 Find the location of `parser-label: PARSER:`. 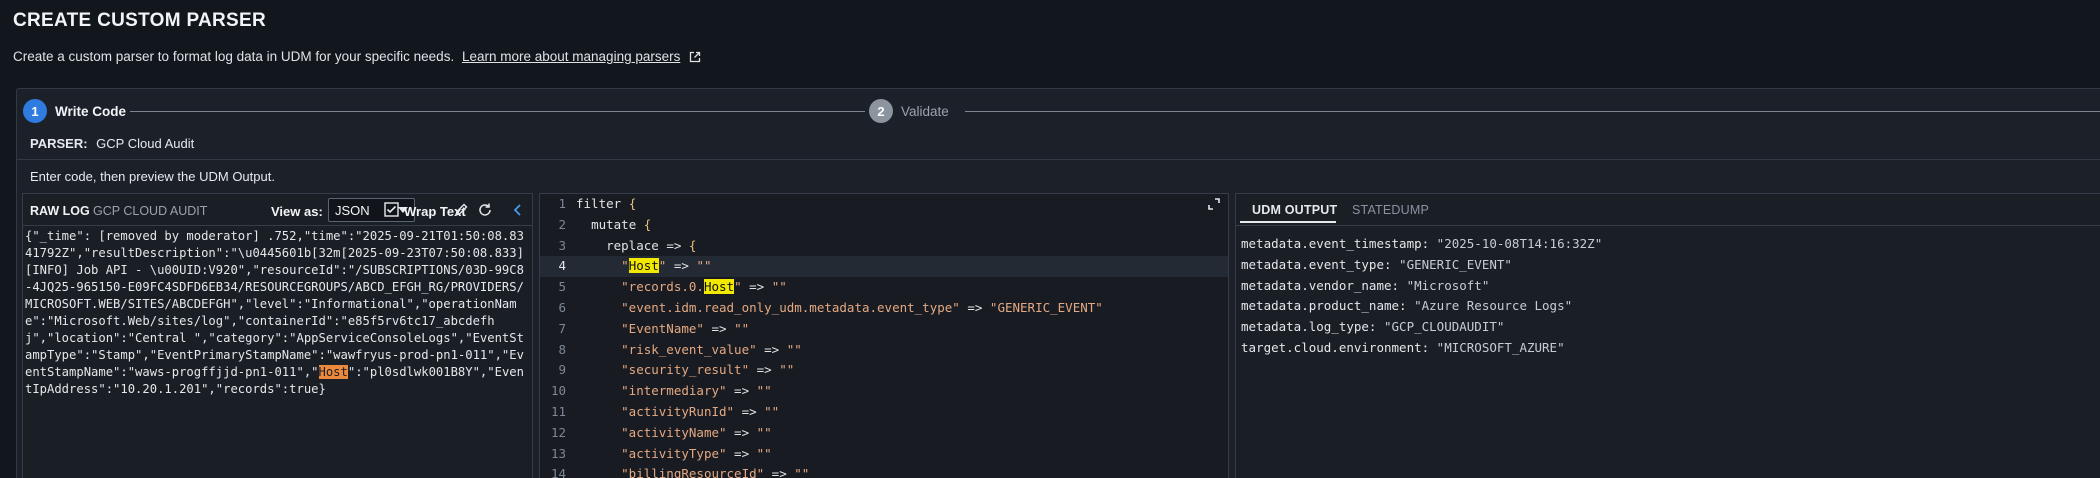

parser-label: PARSER: is located at coordinates (59, 143).